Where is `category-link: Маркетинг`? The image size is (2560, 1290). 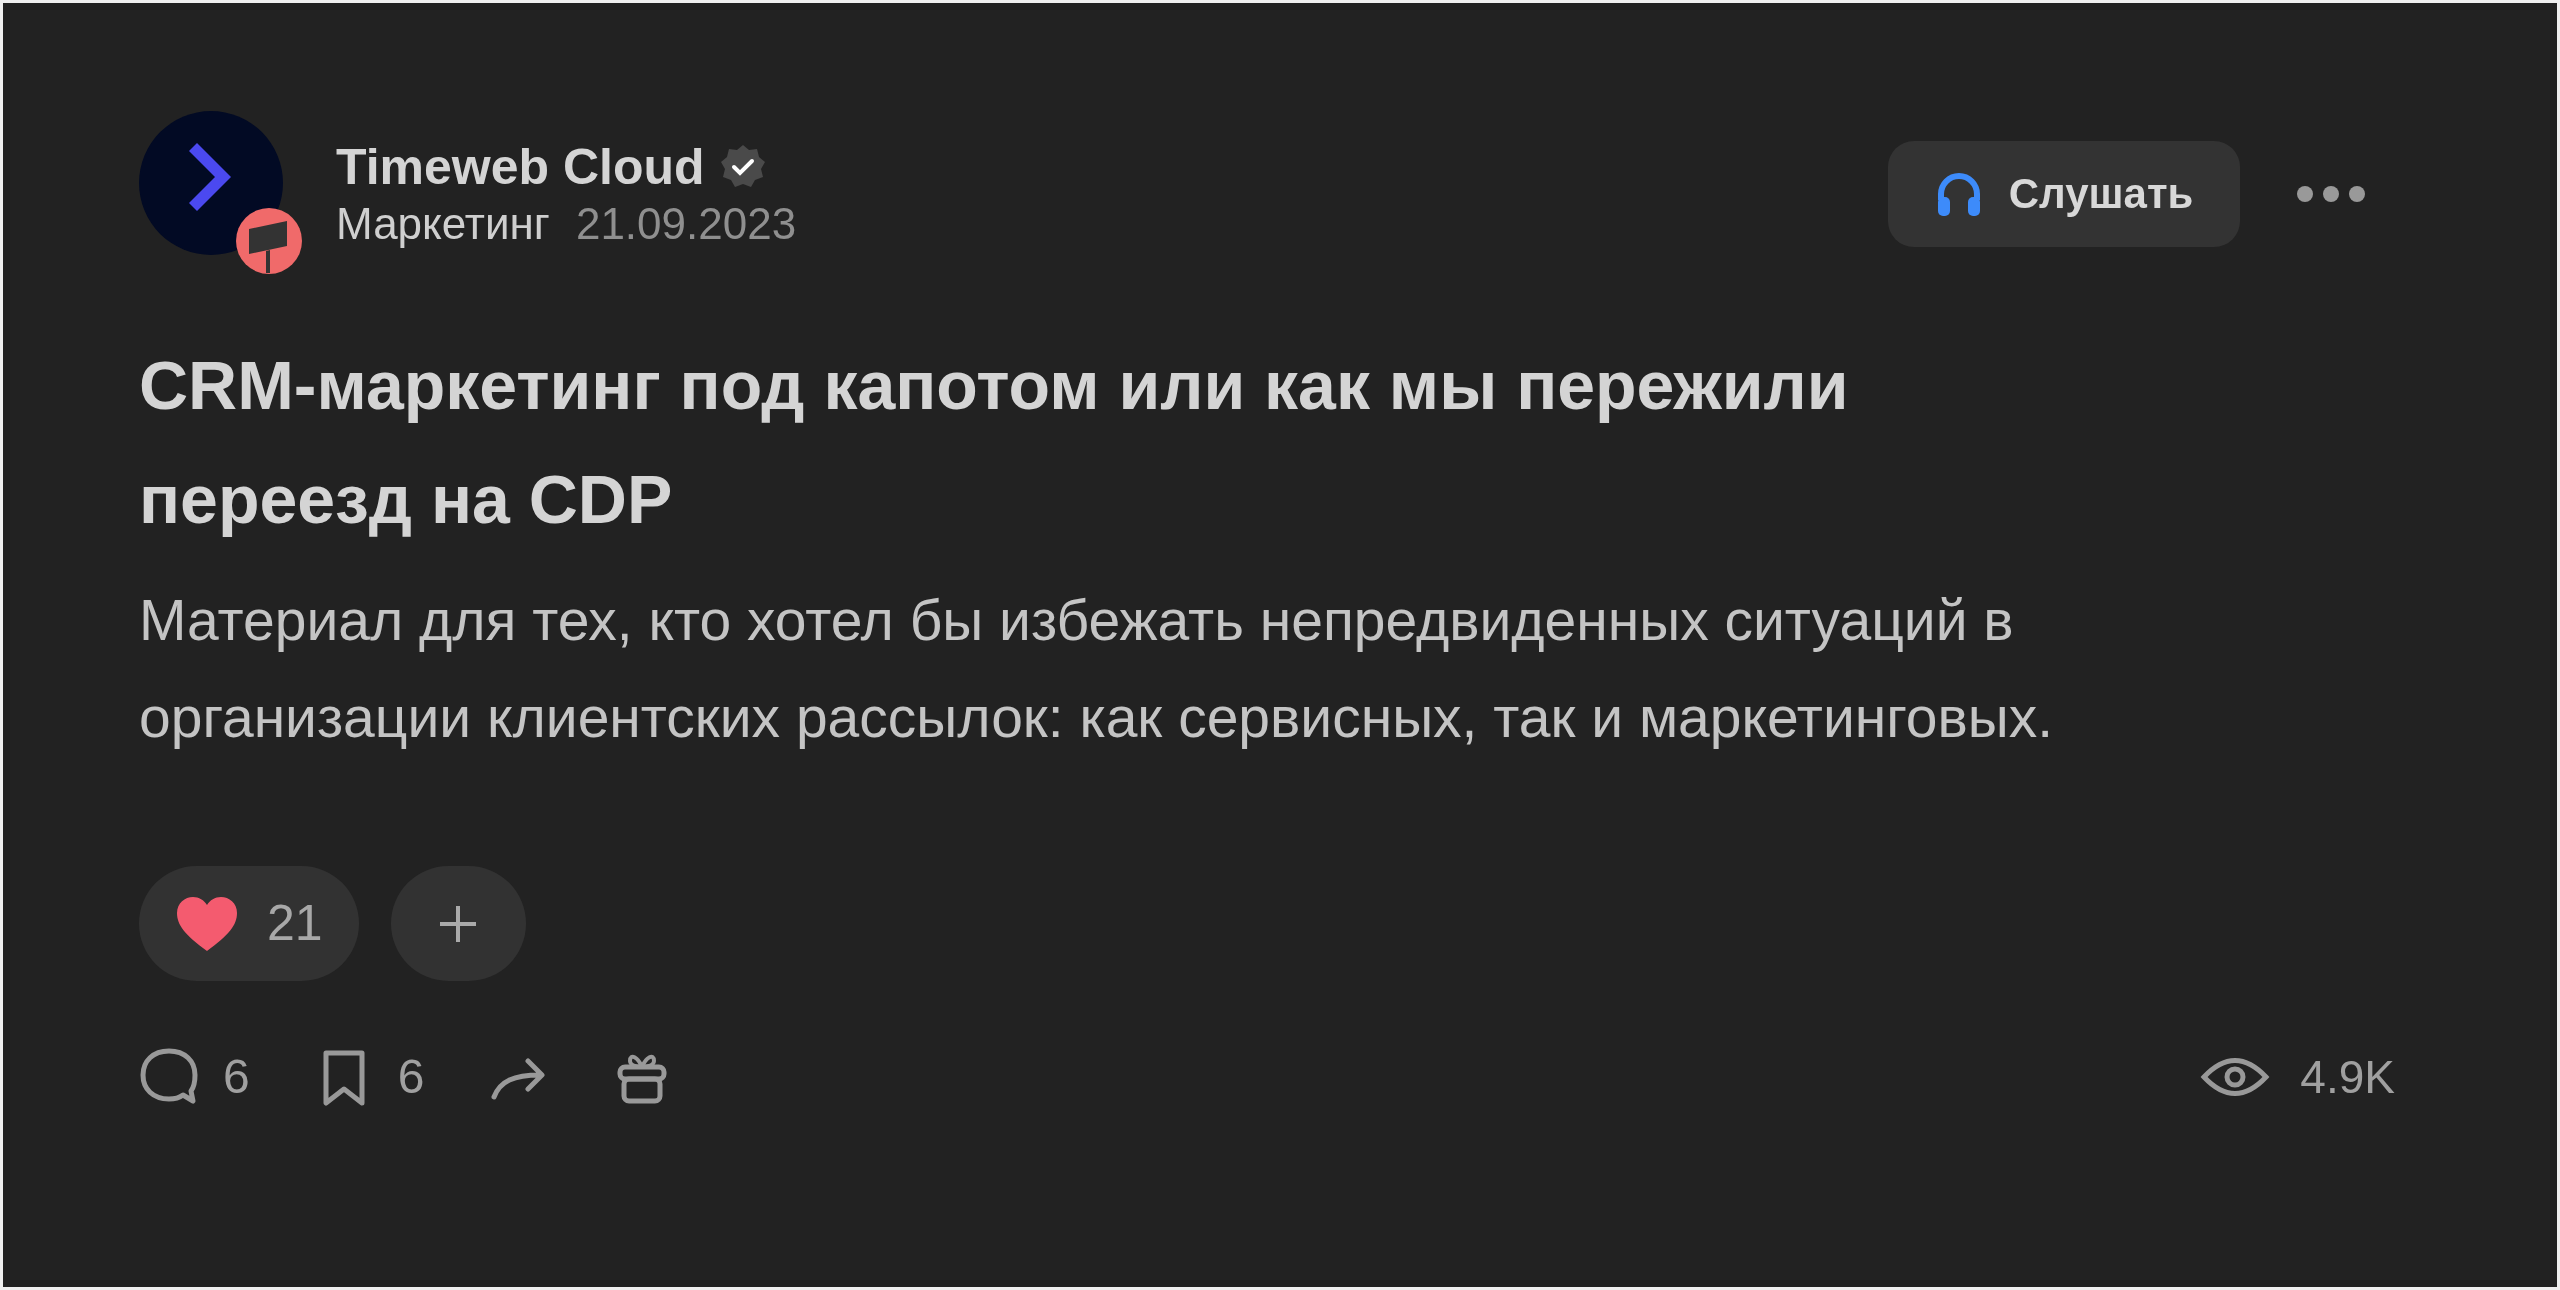 category-link: Маркетинг is located at coordinates (443, 223).